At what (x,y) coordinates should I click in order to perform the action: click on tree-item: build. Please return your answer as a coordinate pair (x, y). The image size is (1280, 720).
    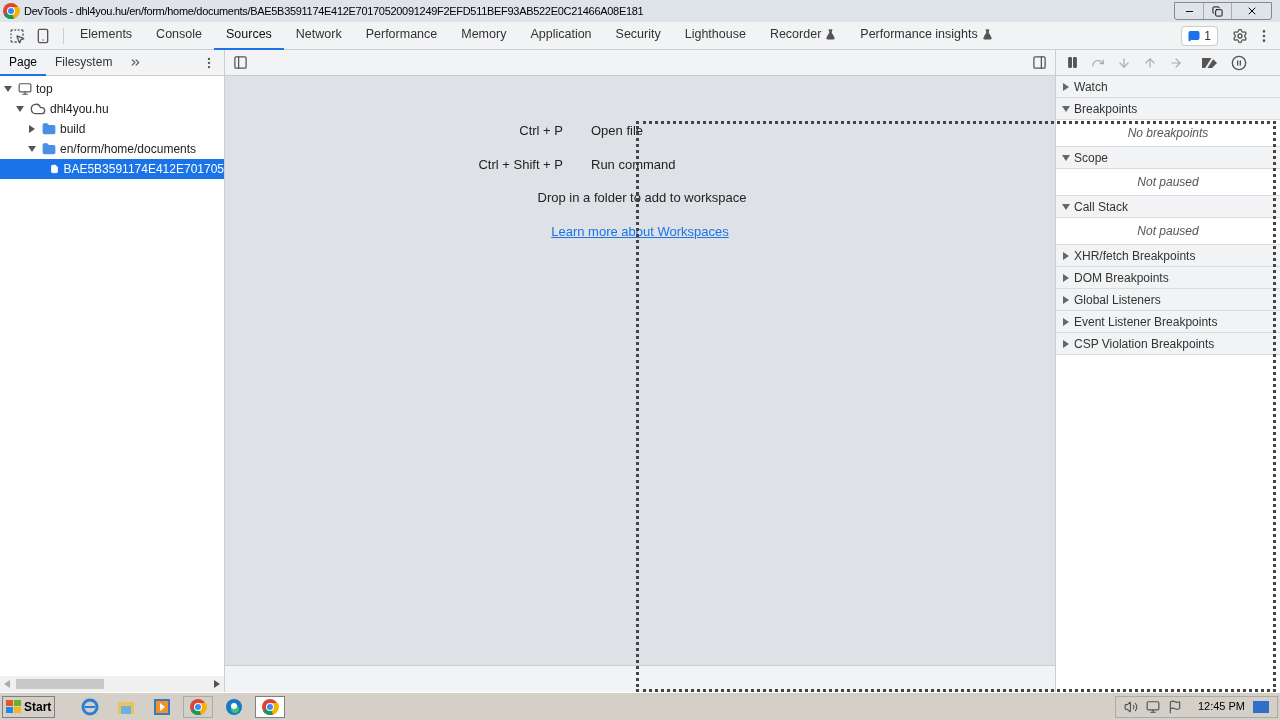
    Looking at the image, I should click on (112, 129).